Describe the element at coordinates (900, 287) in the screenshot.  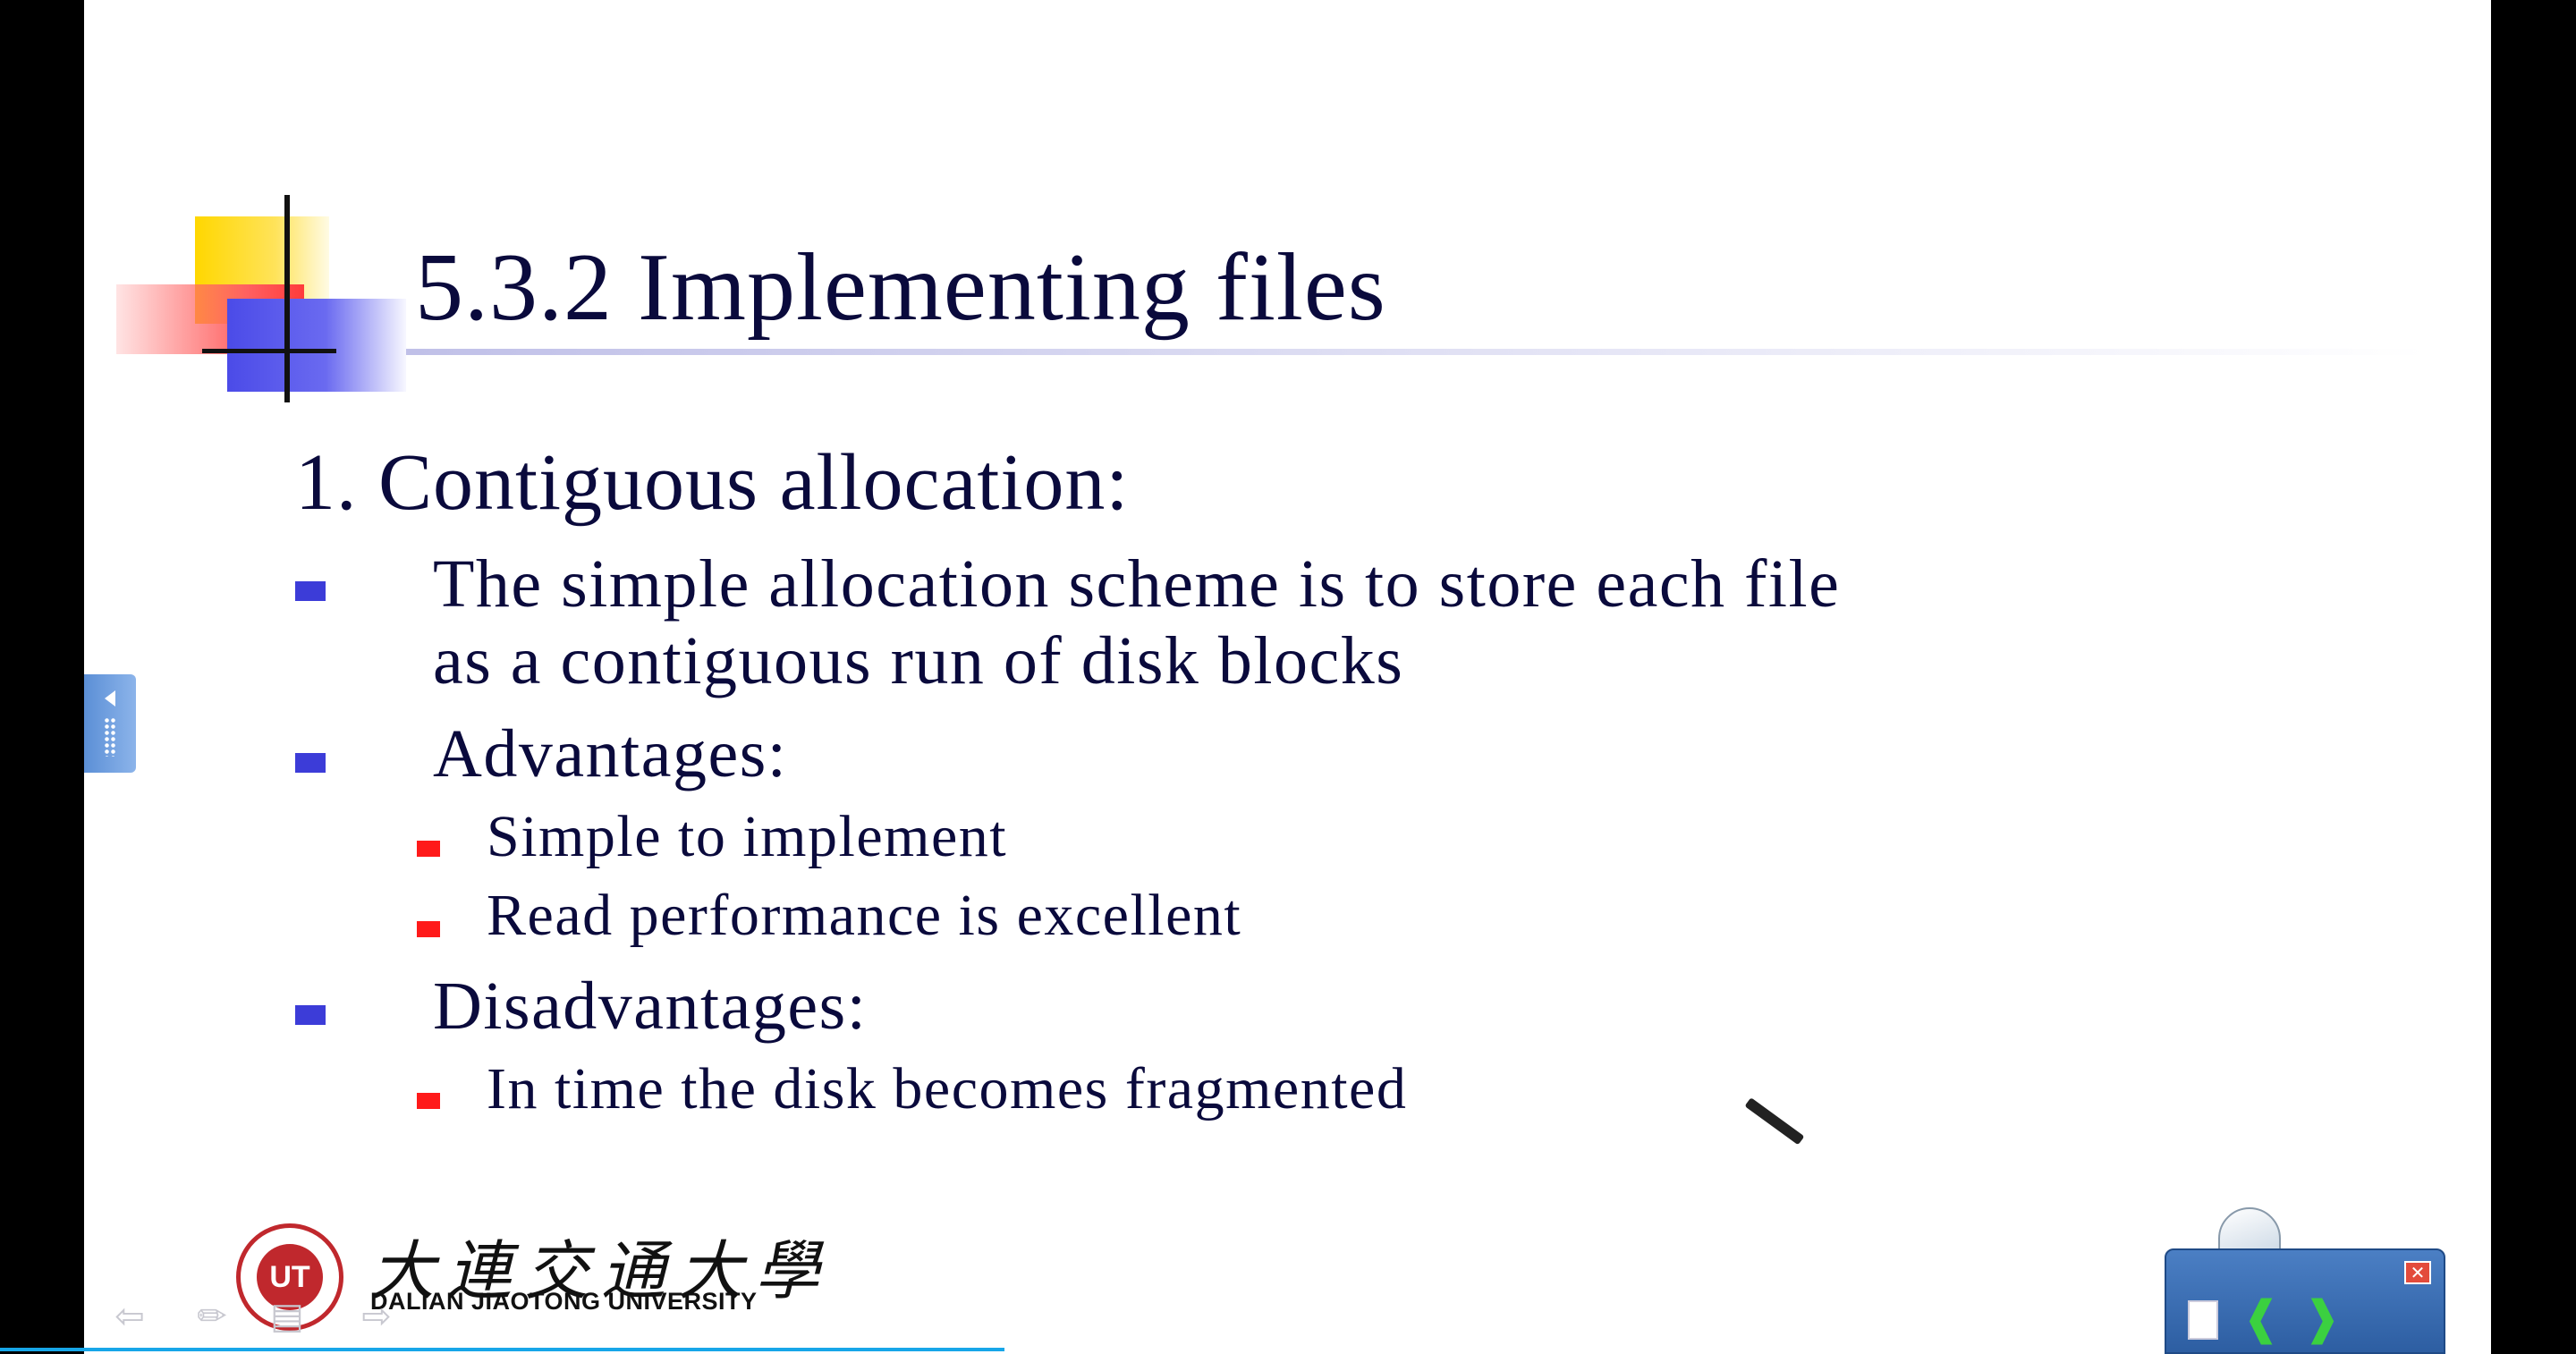
I see `slide-title: 5.3.2 Implementing files` at that location.